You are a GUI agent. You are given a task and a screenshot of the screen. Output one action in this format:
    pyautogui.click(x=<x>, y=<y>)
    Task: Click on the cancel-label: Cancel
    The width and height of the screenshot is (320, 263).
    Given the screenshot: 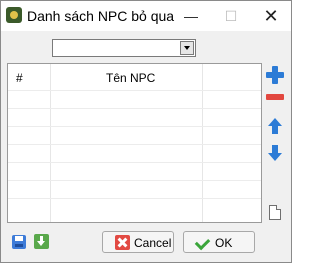 What is the action you would take?
    pyautogui.click(x=153, y=243)
    